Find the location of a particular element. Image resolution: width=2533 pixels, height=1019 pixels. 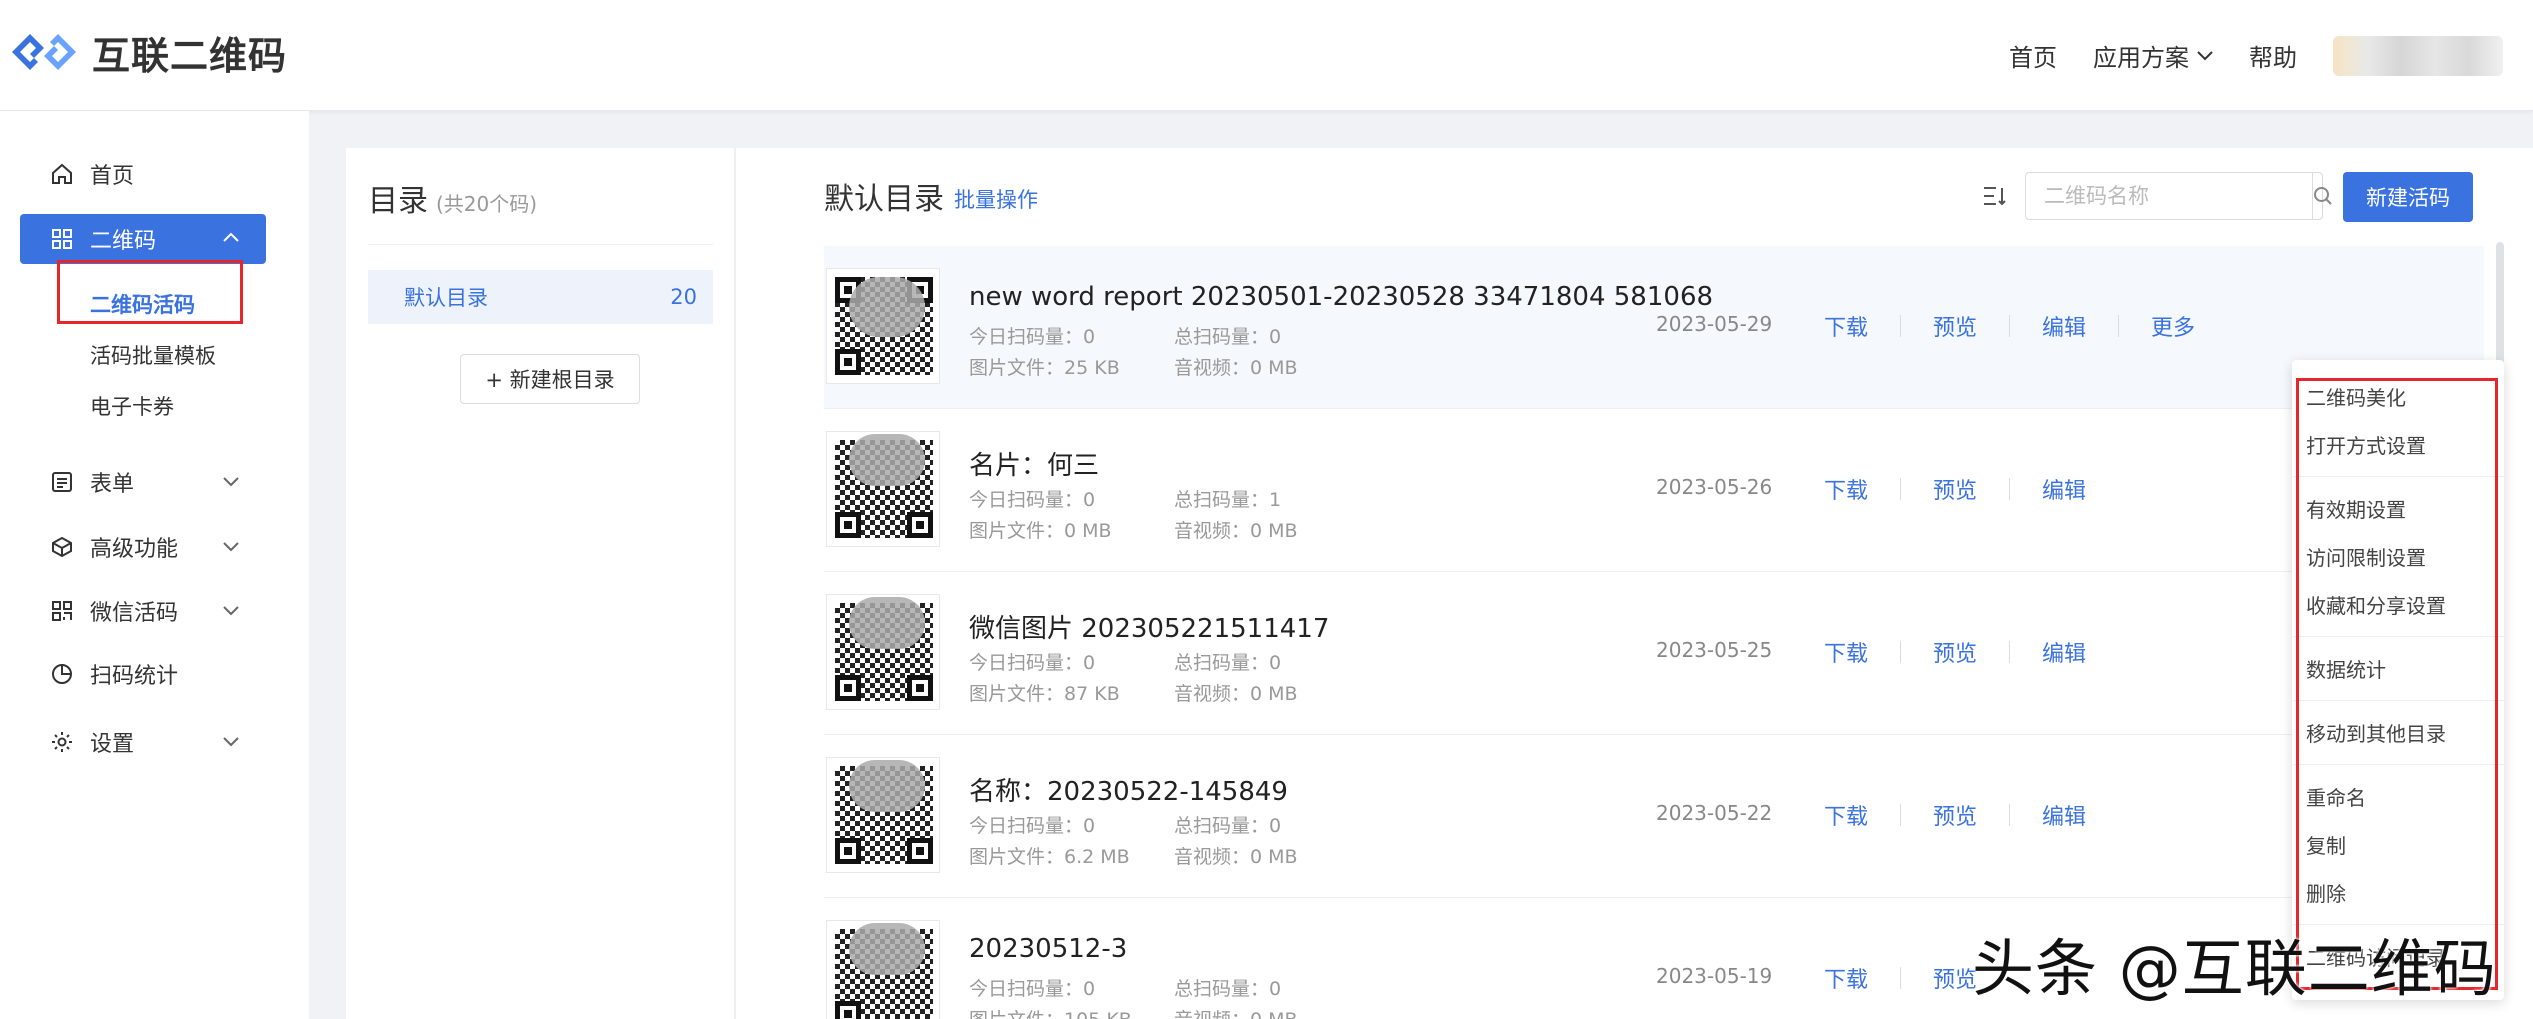

sidebar-item-settings: 设置 is located at coordinates (143, 742).